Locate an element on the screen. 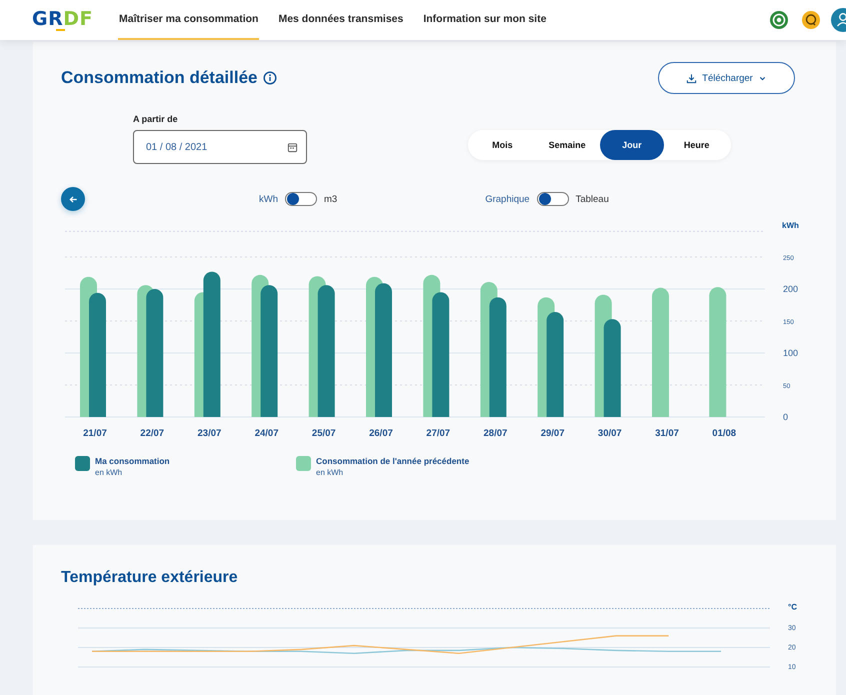 Image resolution: width=846 pixels, height=695 pixels. legend-label: Ma consommation is located at coordinates (132, 461).